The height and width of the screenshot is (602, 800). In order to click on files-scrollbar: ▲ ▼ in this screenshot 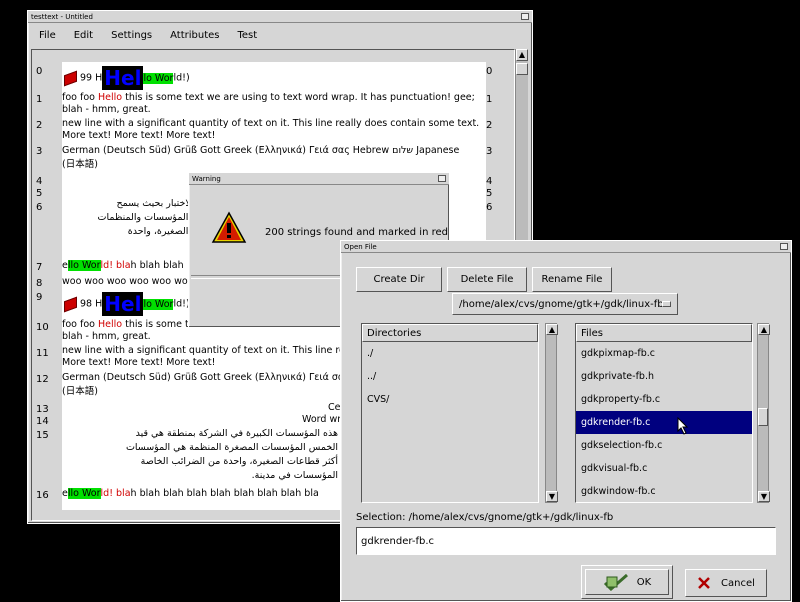, I will do `click(763, 413)`.